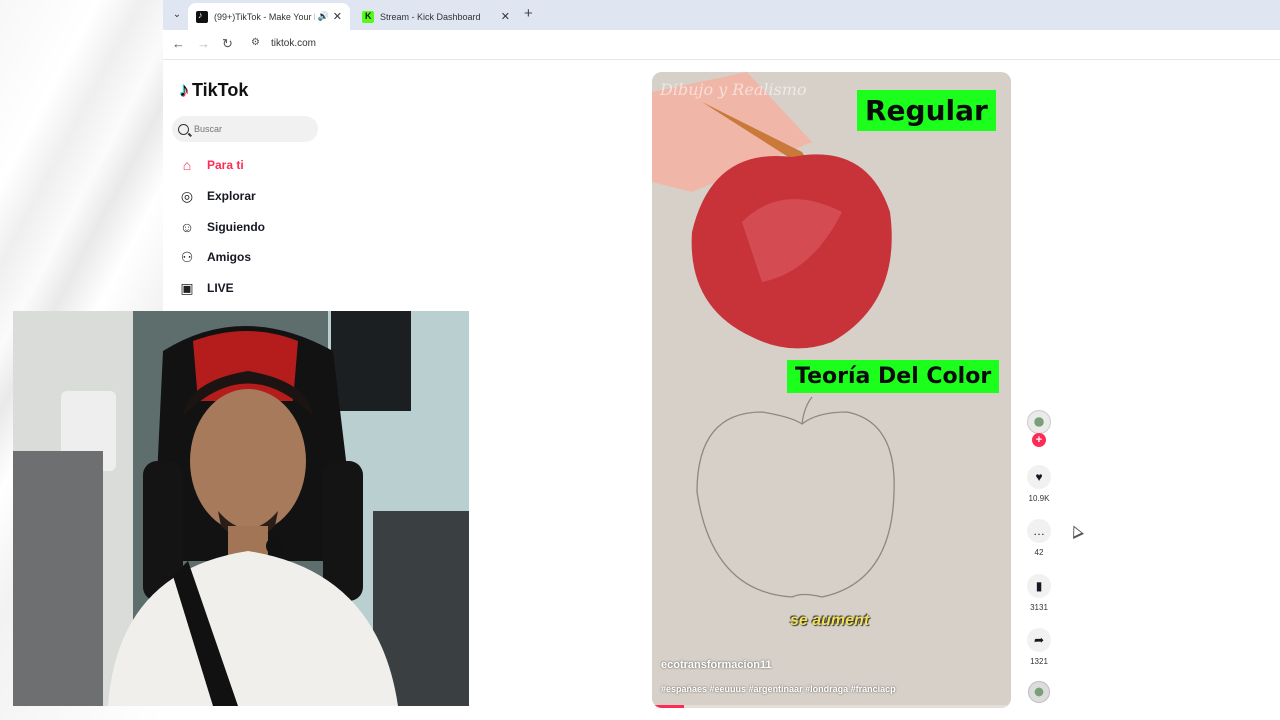 This screenshot has height=720, width=1280. What do you see at coordinates (220, 288) in the screenshot?
I see `sidebar-item-label: LIVE` at bounding box center [220, 288].